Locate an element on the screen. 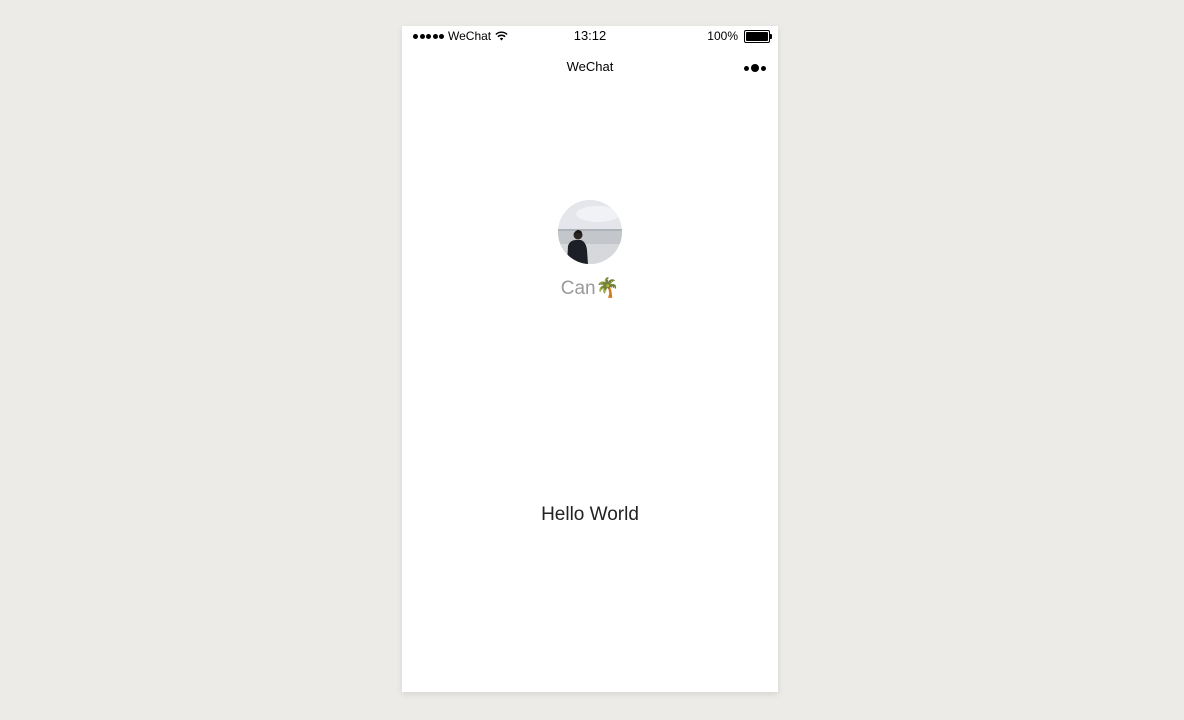  avatar is located at coordinates (590, 232).